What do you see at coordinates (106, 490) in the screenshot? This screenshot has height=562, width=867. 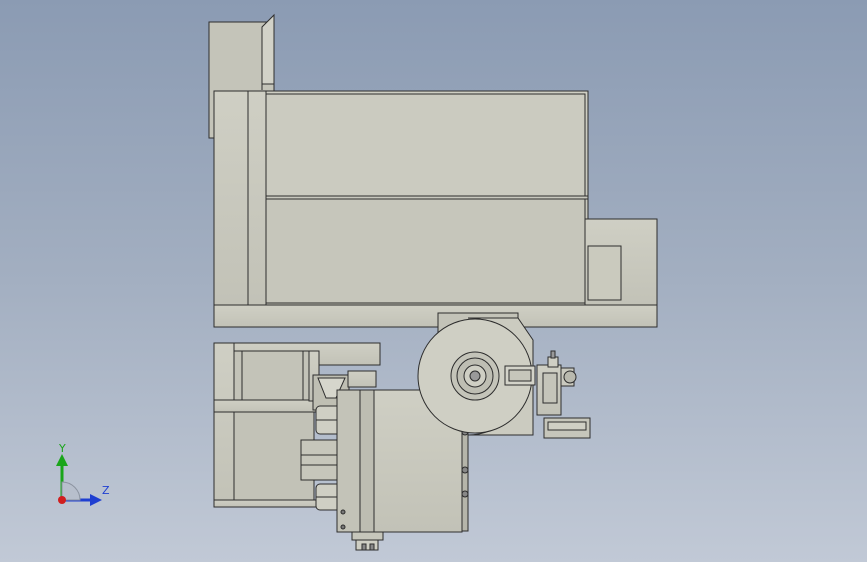 I see `z-axis-label: Z` at bounding box center [106, 490].